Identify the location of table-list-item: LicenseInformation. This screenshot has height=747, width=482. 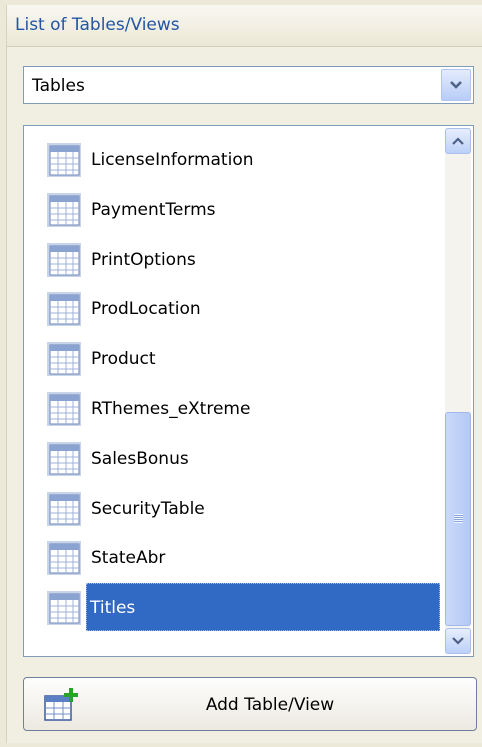
(234, 160).